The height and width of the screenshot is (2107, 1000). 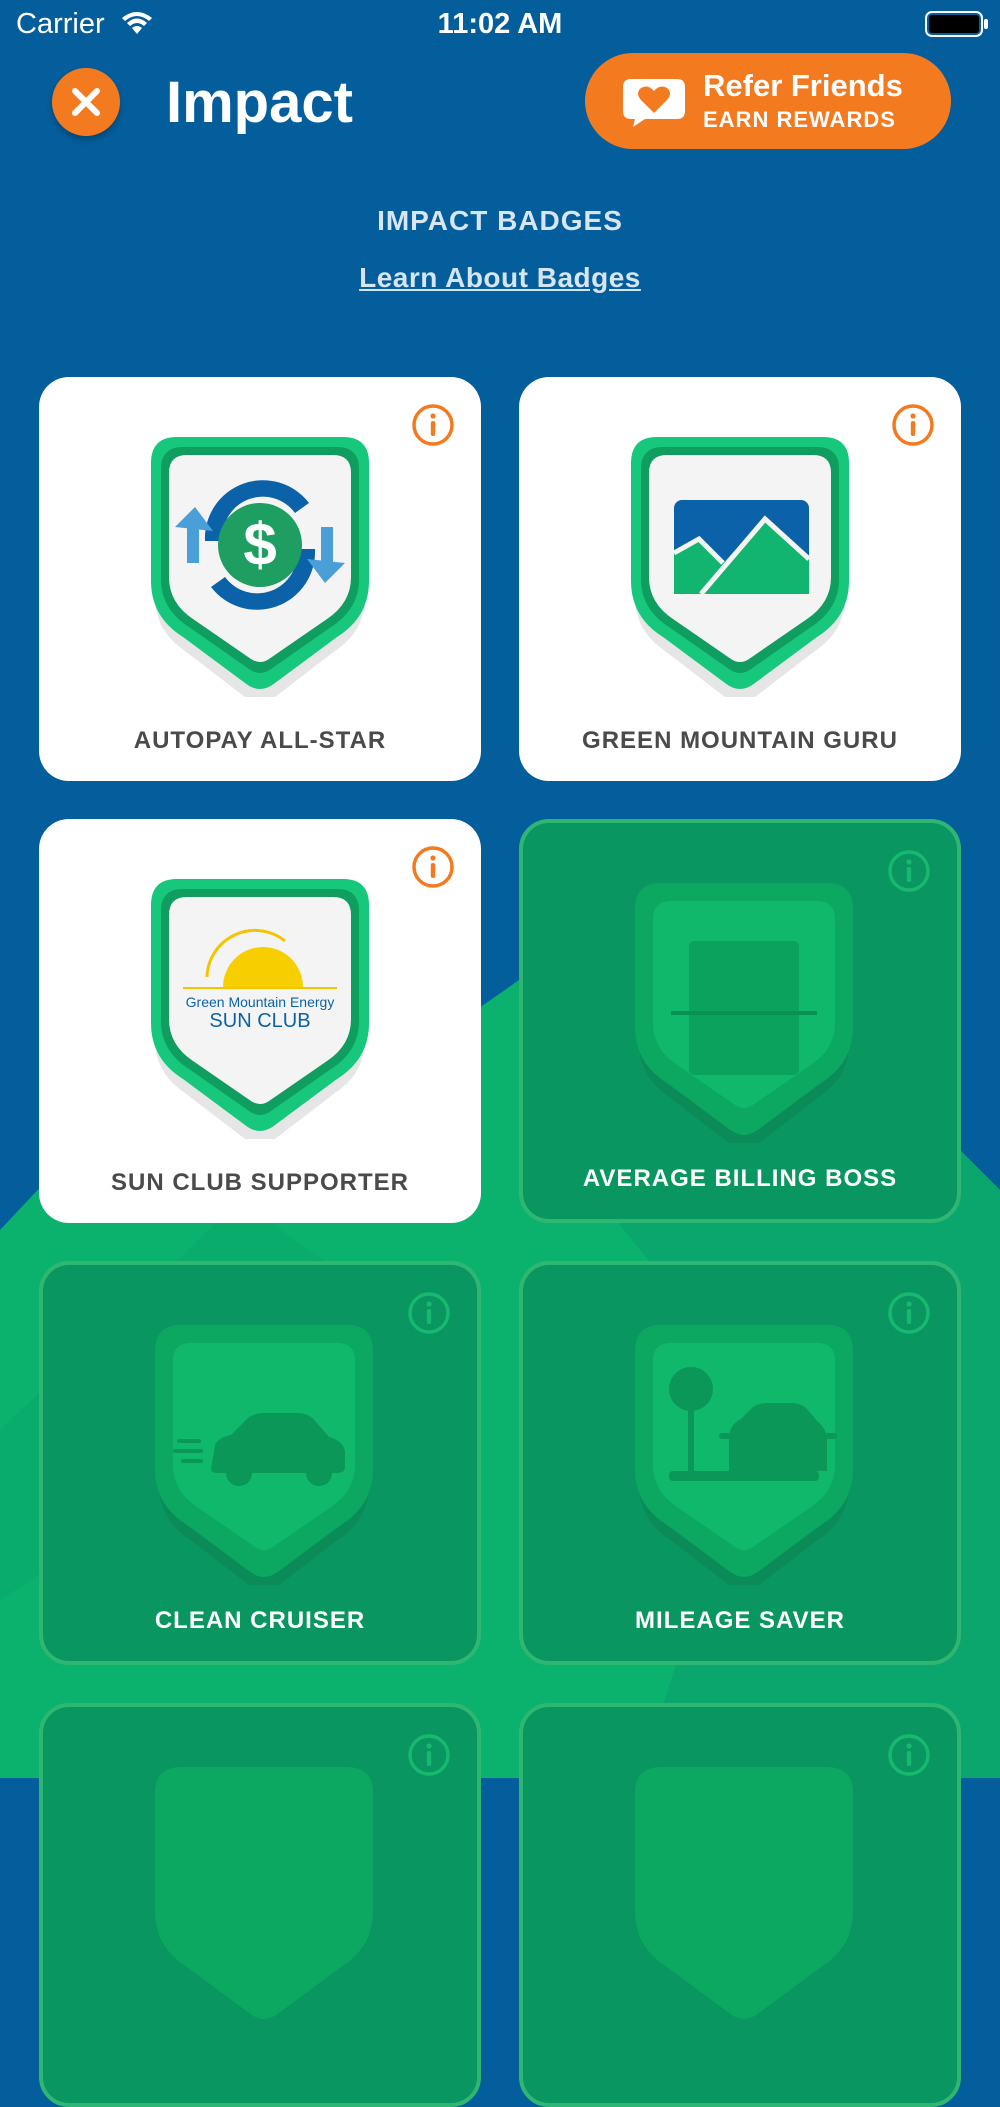 I want to click on badge-card-autopay: $ AUTOPAY ALL-STAR, so click(x=260, y=579).